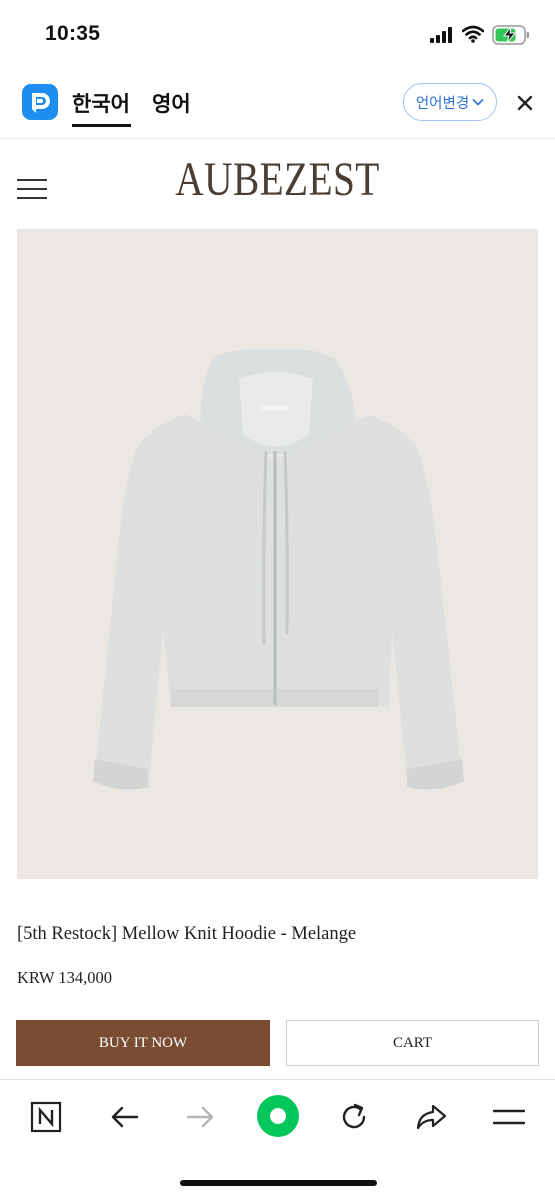  What do you see at coordinates (40, 102) in the screenshot?
I see `papago-logo-icon` at bounding box center [40, 102].